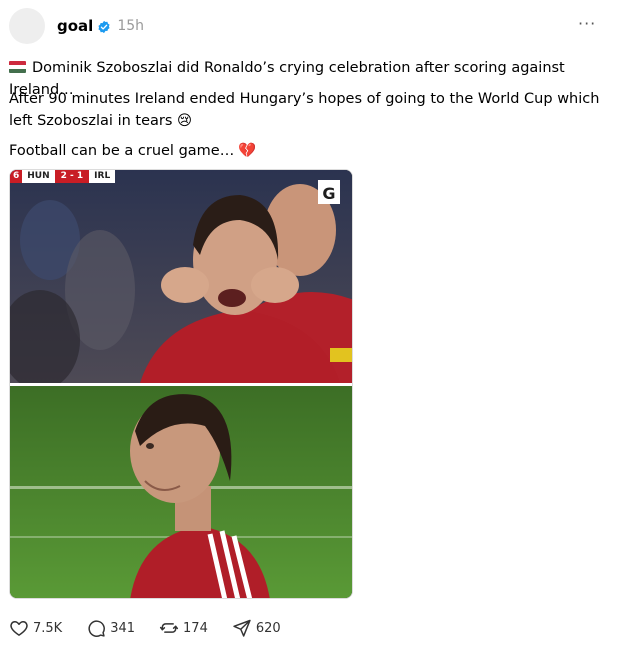  I want to click on comment-count: 341, so click(123, 628).